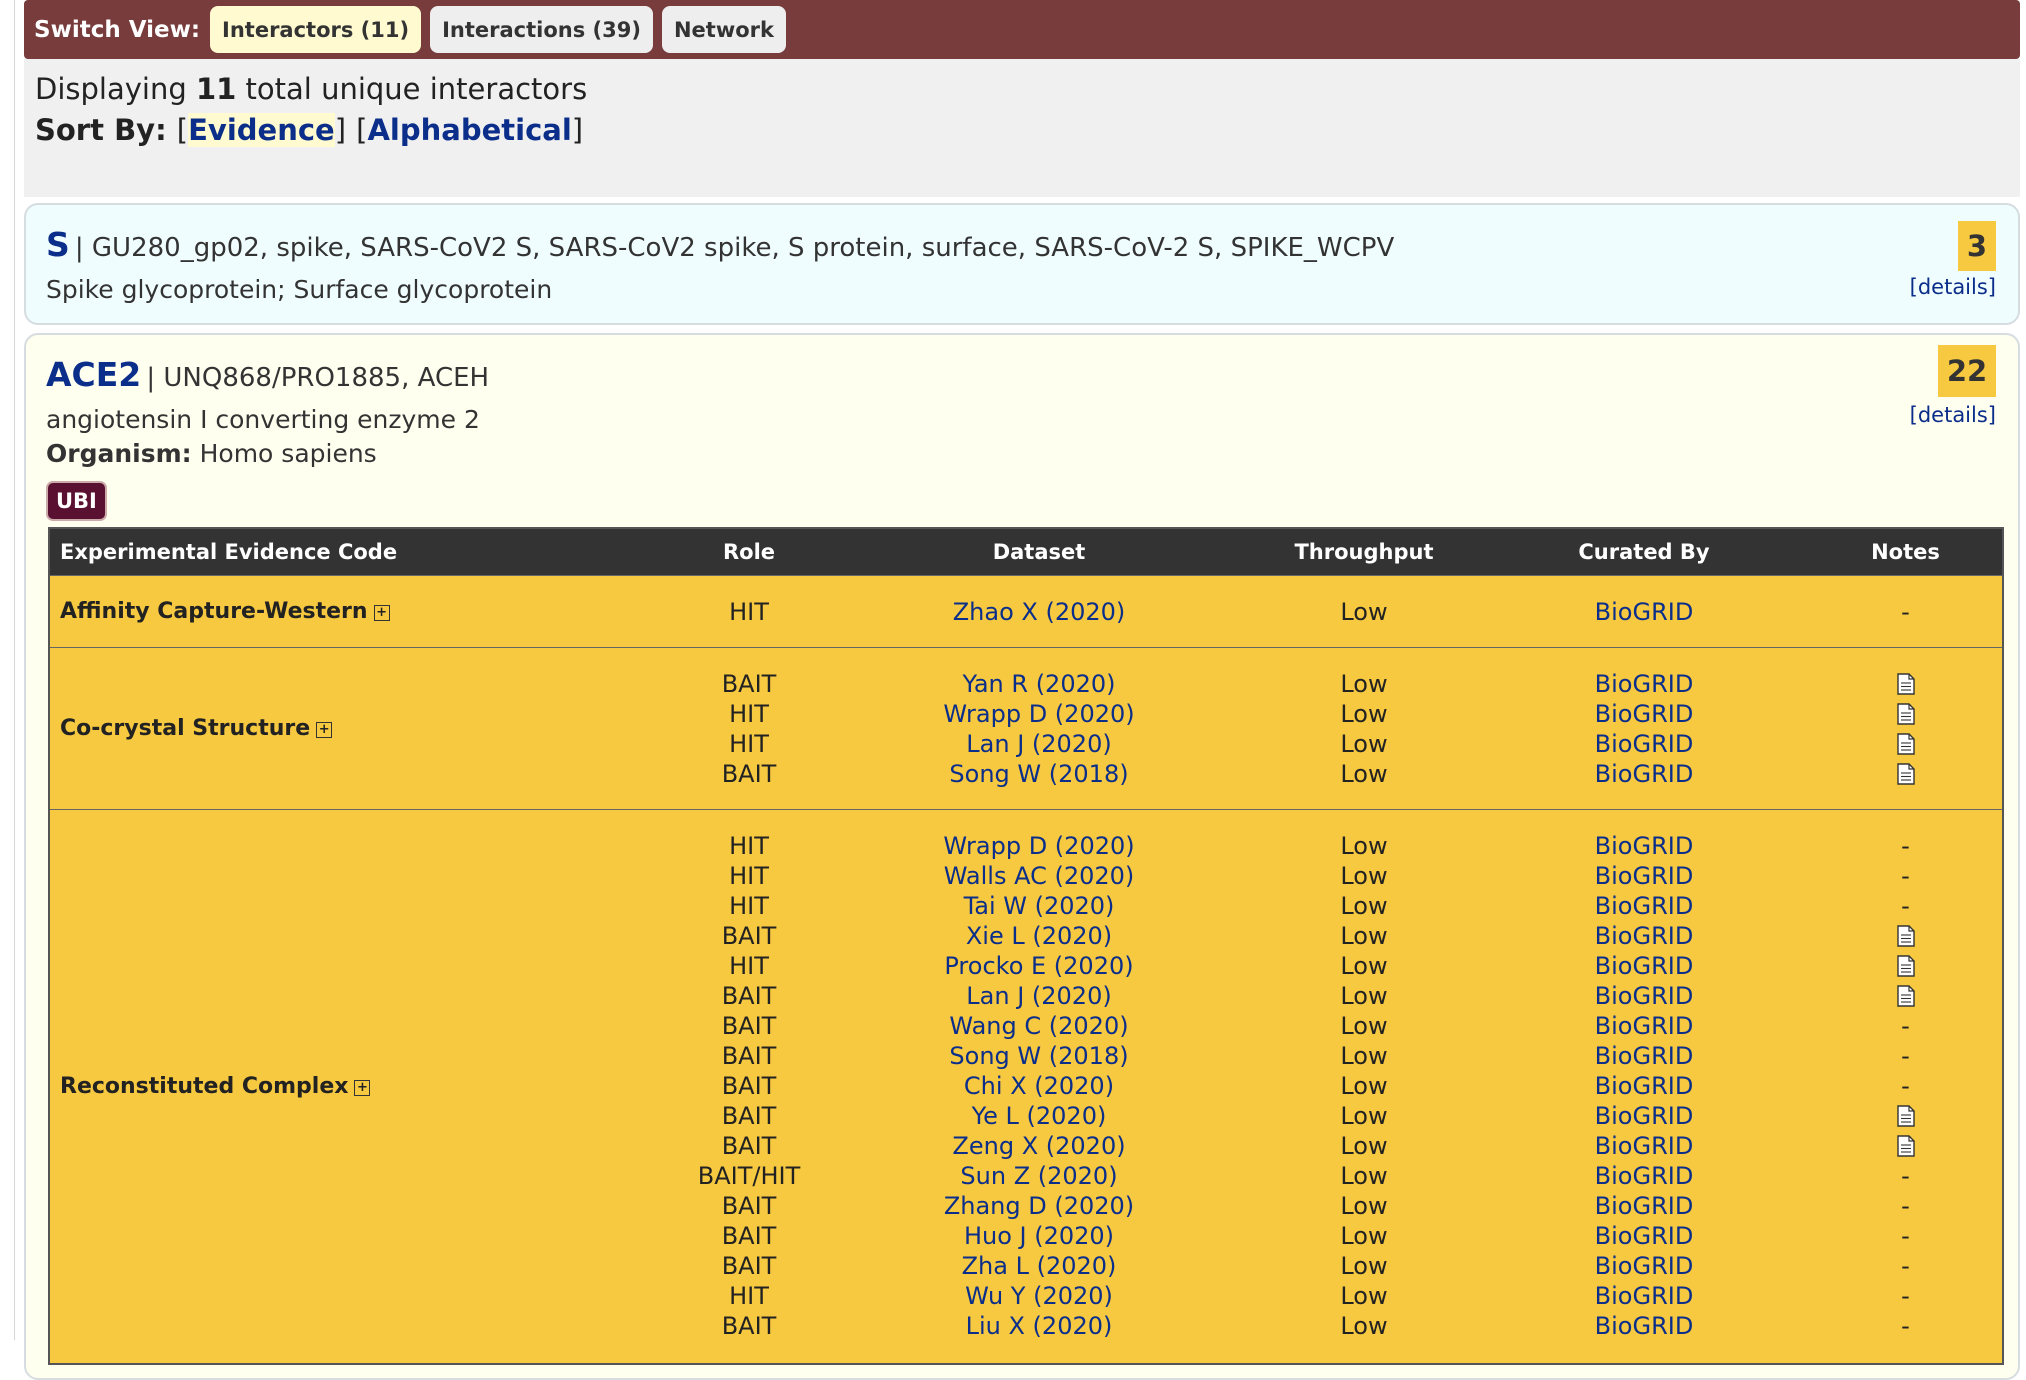  Describe the element at coordinates (1364, 611) in the screenshot. I see `throughput-cell: Low` at that location.